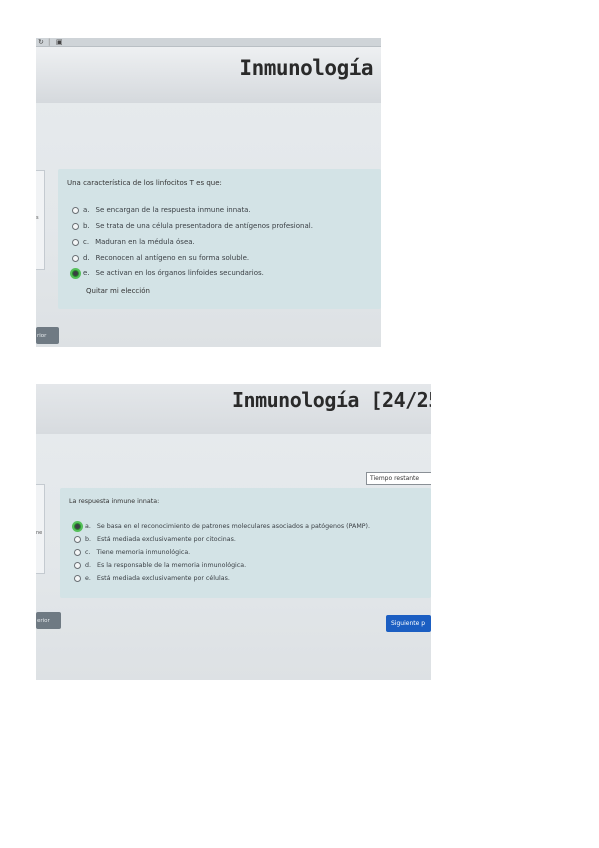 The width and height of the screenshot is (599, 848). Describe the element at coordinates (208, 42) in the screenshot. I see `browser-toolbar: ↻ | ▣` at that location.